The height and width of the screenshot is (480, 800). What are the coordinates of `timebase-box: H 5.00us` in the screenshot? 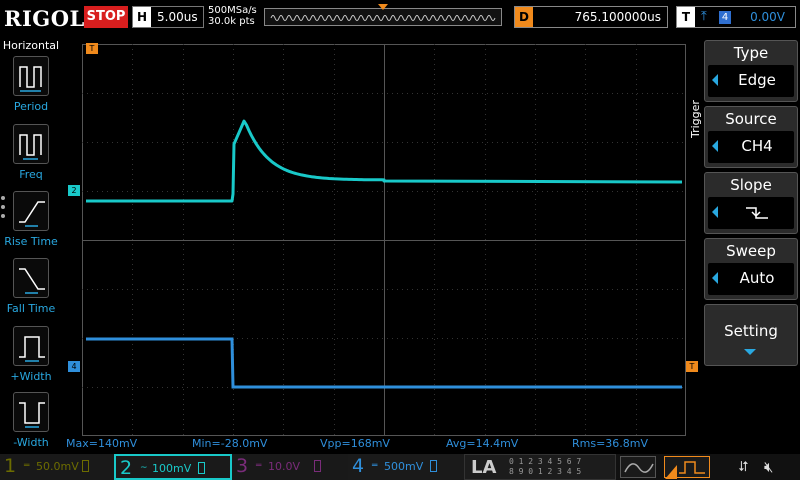 It's located at (168, 17).